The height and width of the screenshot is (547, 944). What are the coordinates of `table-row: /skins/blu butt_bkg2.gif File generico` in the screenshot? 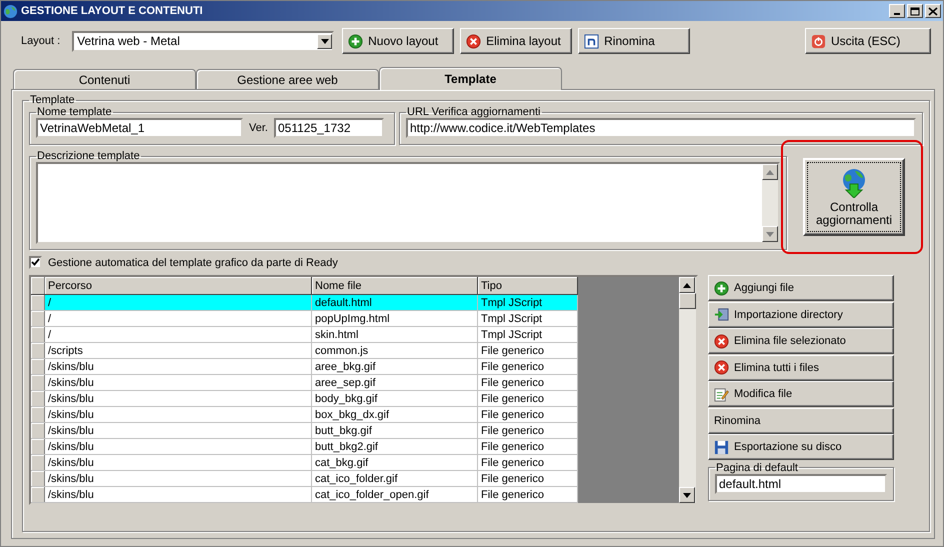 It's located at (304, 447).